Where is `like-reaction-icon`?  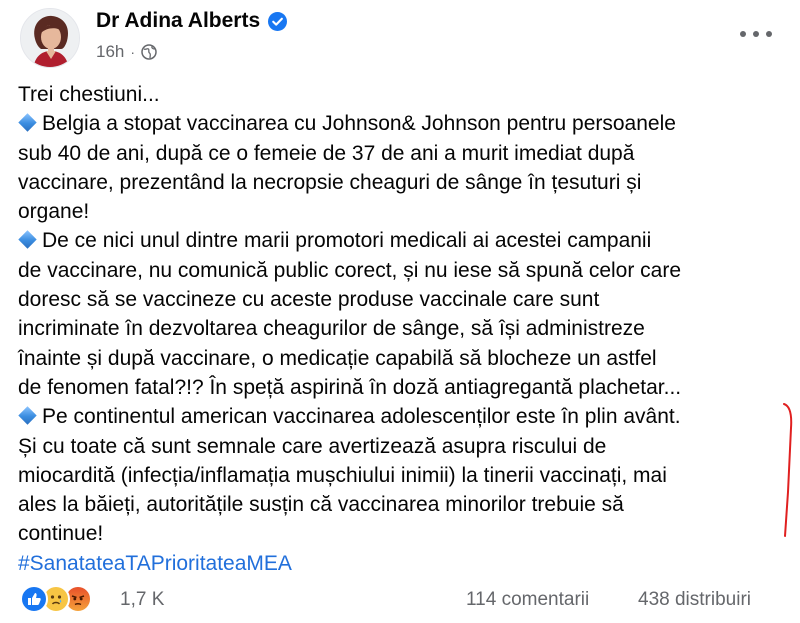
like-reaction-icon is located at coordinates (34, 599).